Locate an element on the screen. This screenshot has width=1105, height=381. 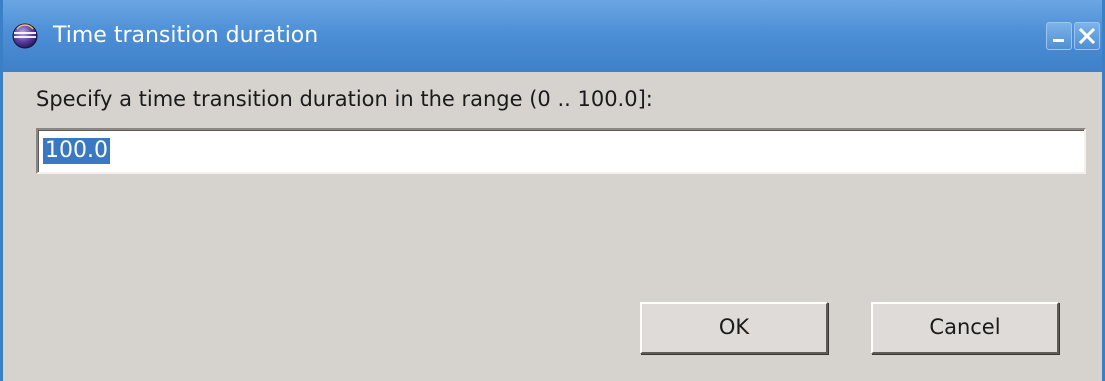
minimize-icon is located at coordinates (1058, 40).